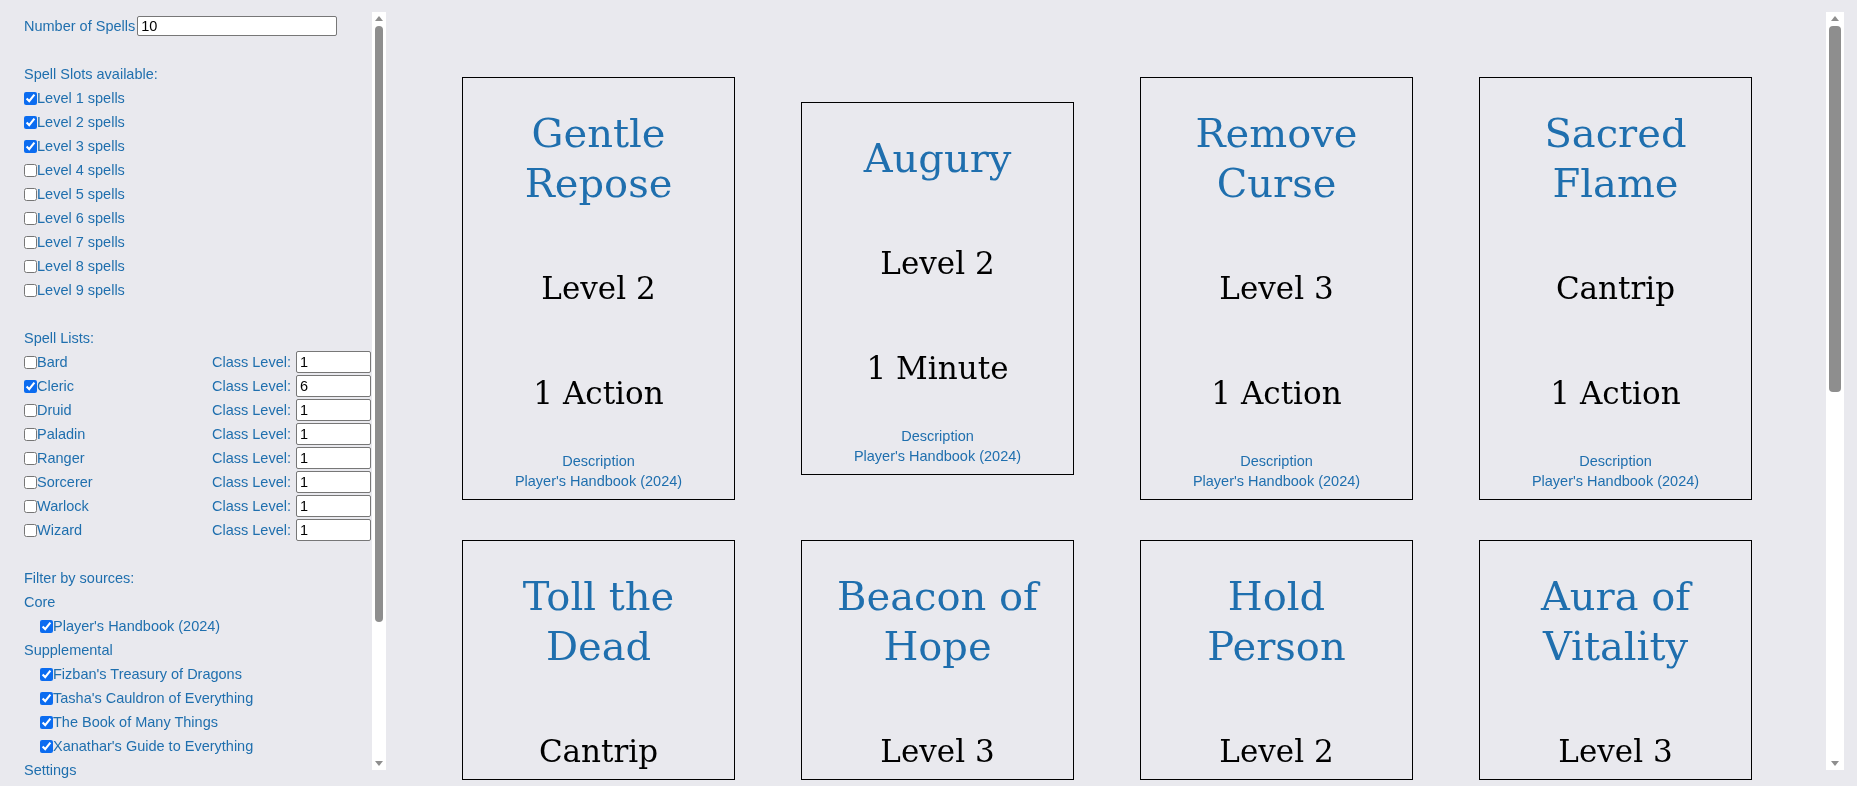 This screenshot has height=786, width=1857. What do you see at coordinates (81, 194) in the screenshot?
I see `checkbox-label: Level 5 spells` at bounding box center [81, 194].